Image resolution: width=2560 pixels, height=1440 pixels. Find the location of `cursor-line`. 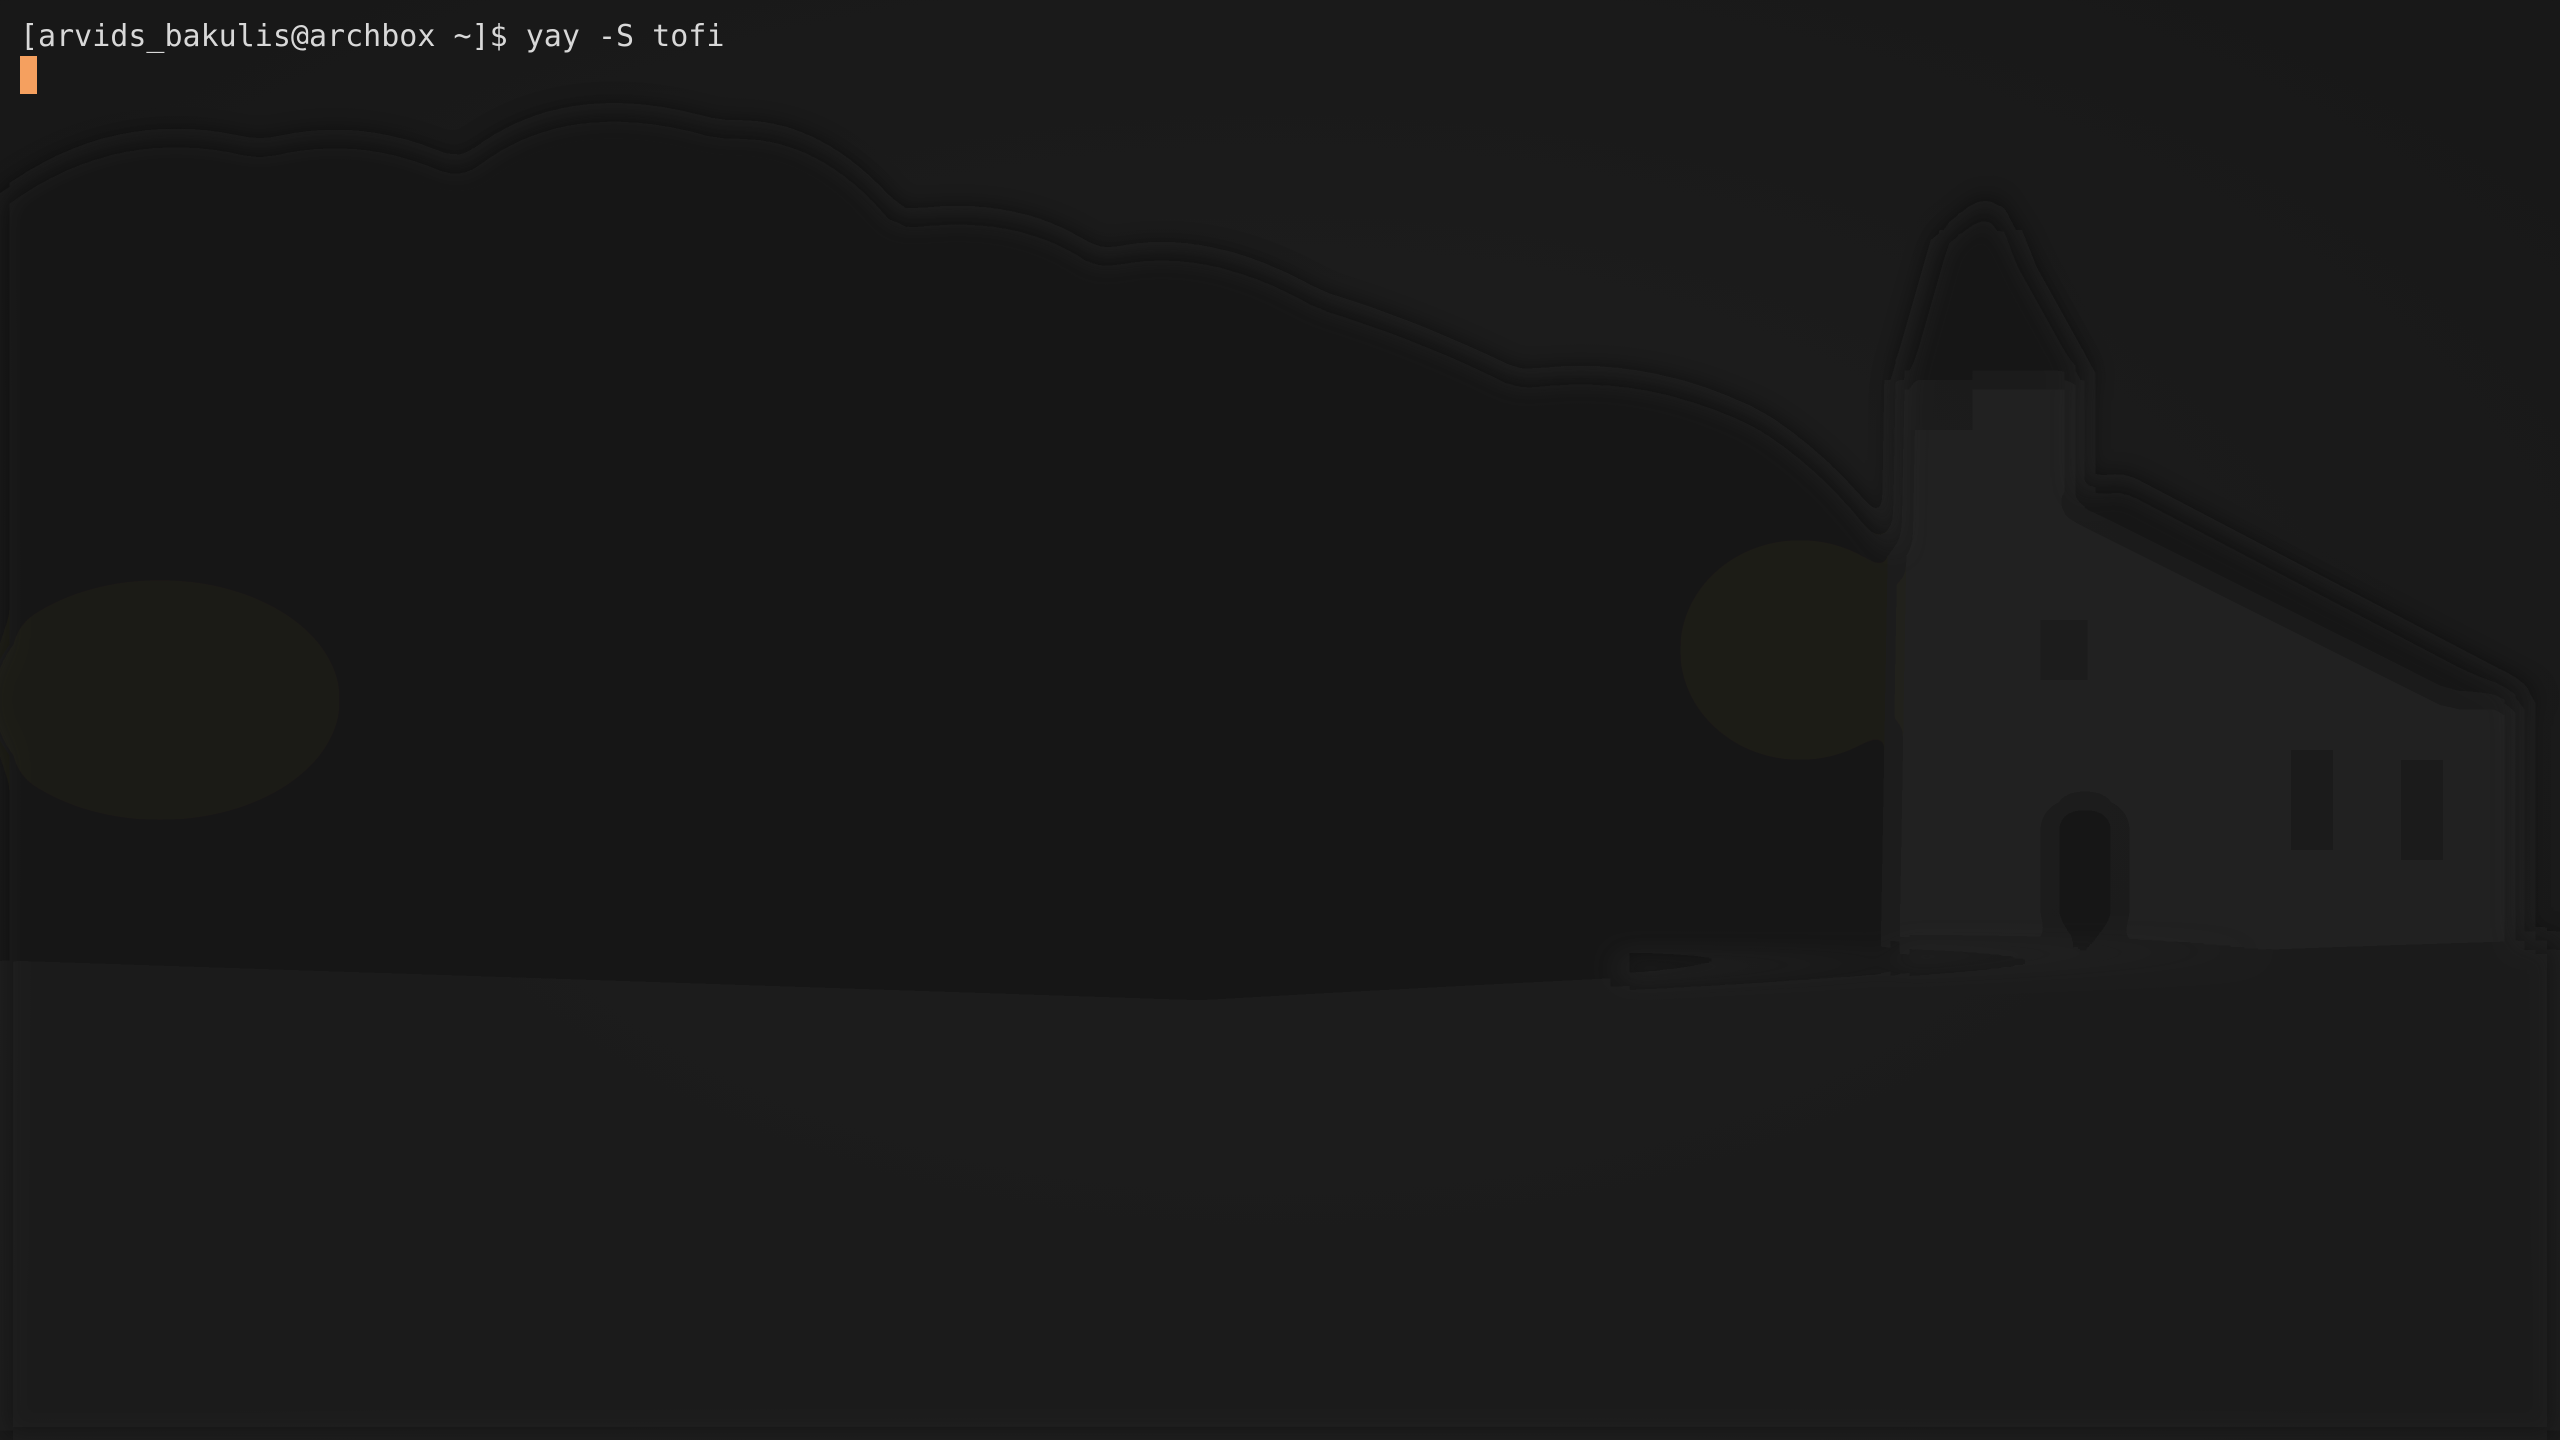

cursor-line is located at coordinates (28, 75).